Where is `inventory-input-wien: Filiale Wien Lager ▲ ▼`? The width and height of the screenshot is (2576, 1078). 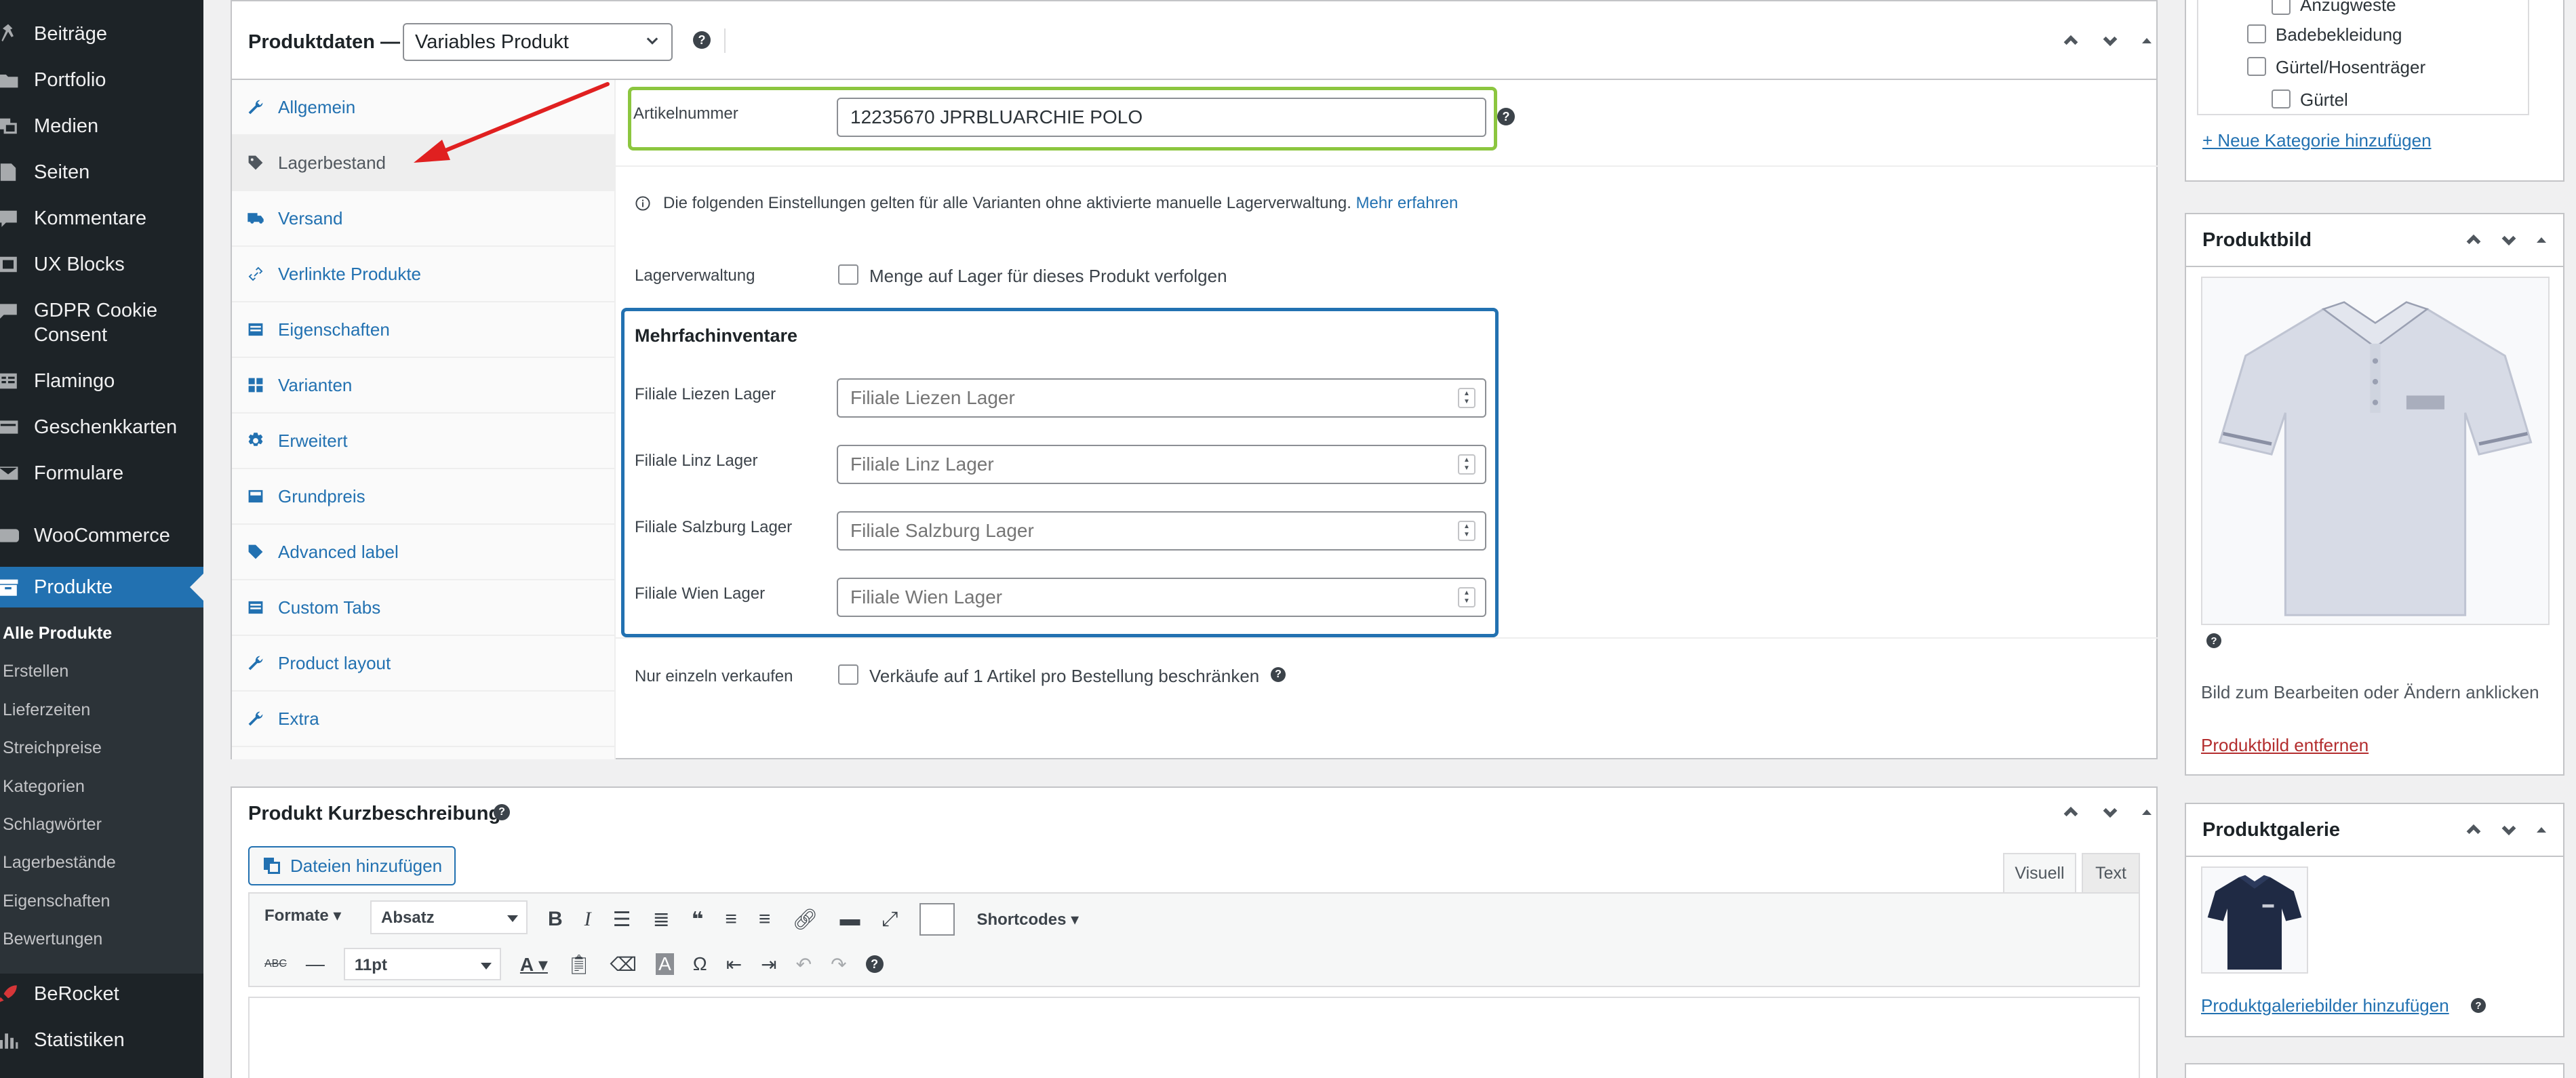
inventory-input-wien: Filiale Wien Lager ▲ ▼ is located at coordinates (1162, 597).